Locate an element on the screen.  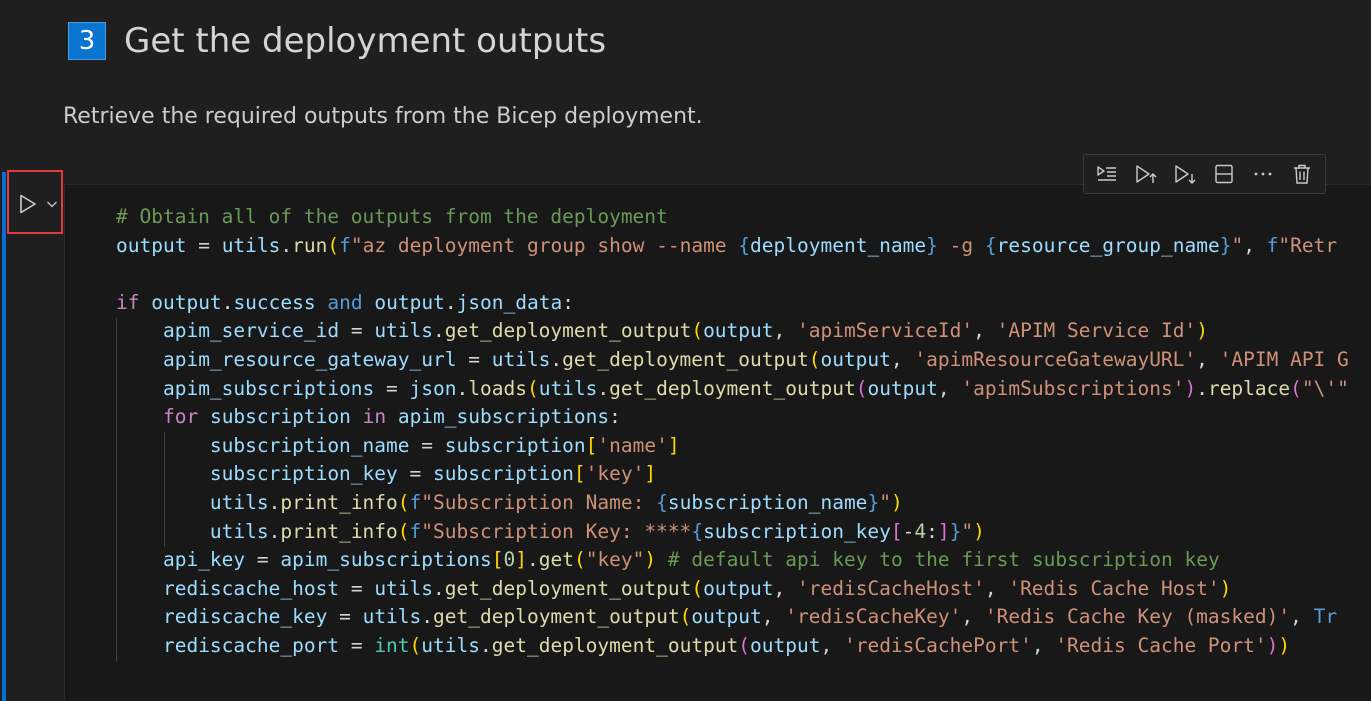
execute-cell-and-above-button is located at coordinates (1146, 174).